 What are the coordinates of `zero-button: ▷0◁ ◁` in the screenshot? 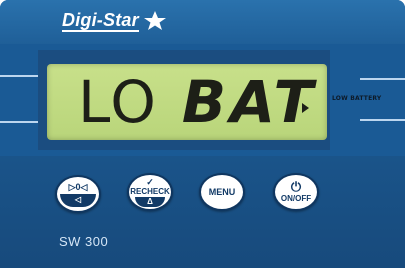 It's located at (78, 194).